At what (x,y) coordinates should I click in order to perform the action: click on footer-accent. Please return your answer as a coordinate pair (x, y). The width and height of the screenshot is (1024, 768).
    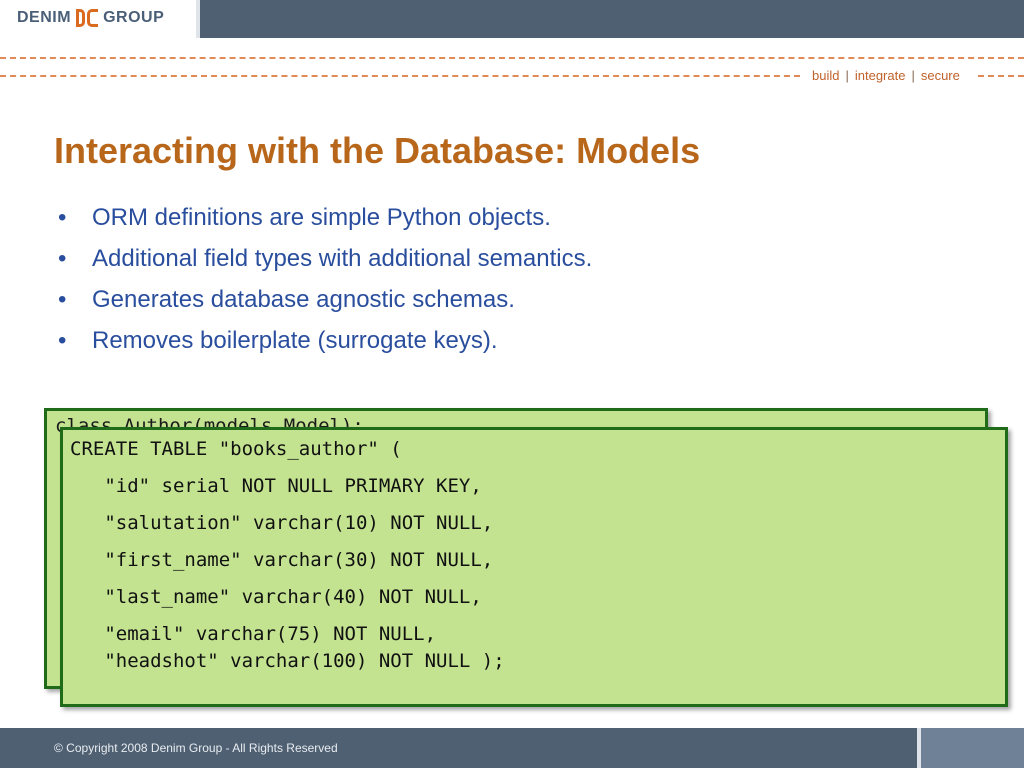
    Looking at the image, I should click on (972, 748).